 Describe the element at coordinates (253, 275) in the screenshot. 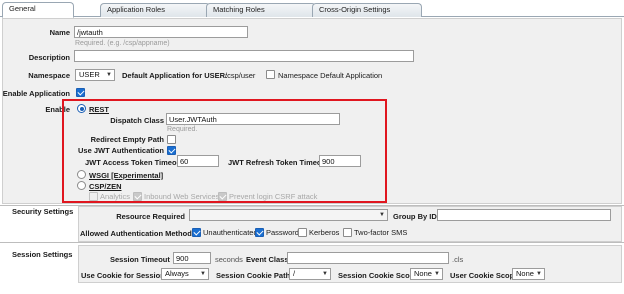

I see `cookie-path-label: Session Cookie Path` at that location.